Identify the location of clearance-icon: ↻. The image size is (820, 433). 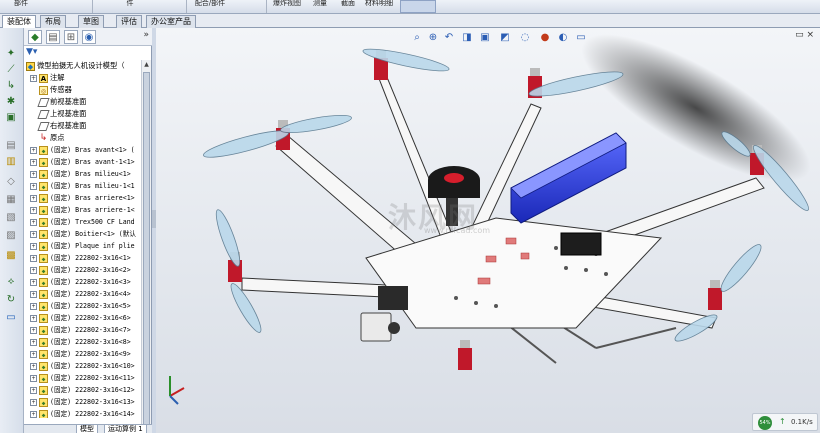
(11, 300).